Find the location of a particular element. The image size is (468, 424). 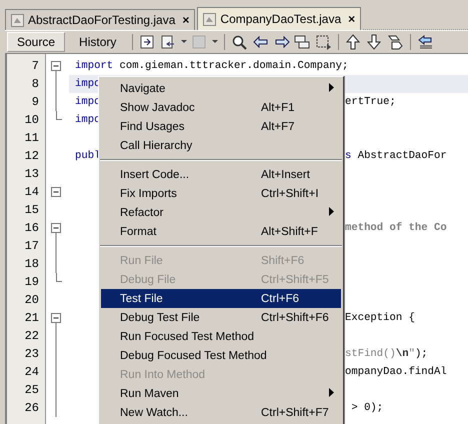

menu-item: Test File Ctrl+F6 is located at coordinates (221, 298).